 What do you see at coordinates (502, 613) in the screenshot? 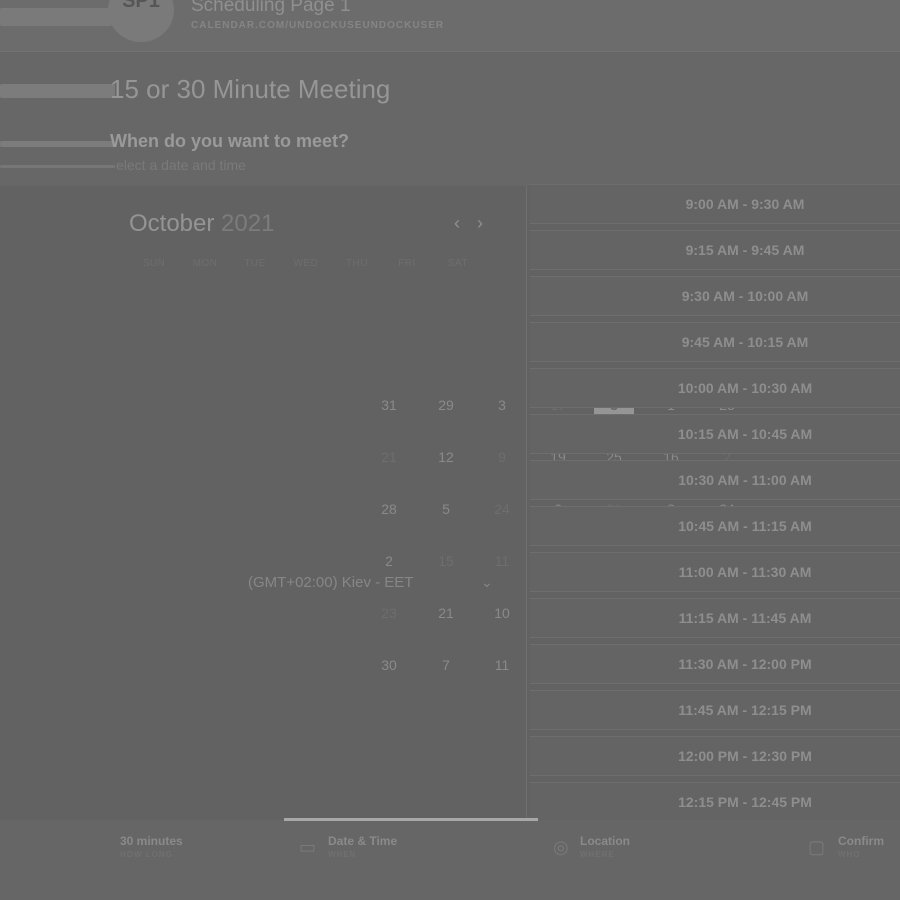
I see `calendar-day: 10` at bounding box center [502, 613].